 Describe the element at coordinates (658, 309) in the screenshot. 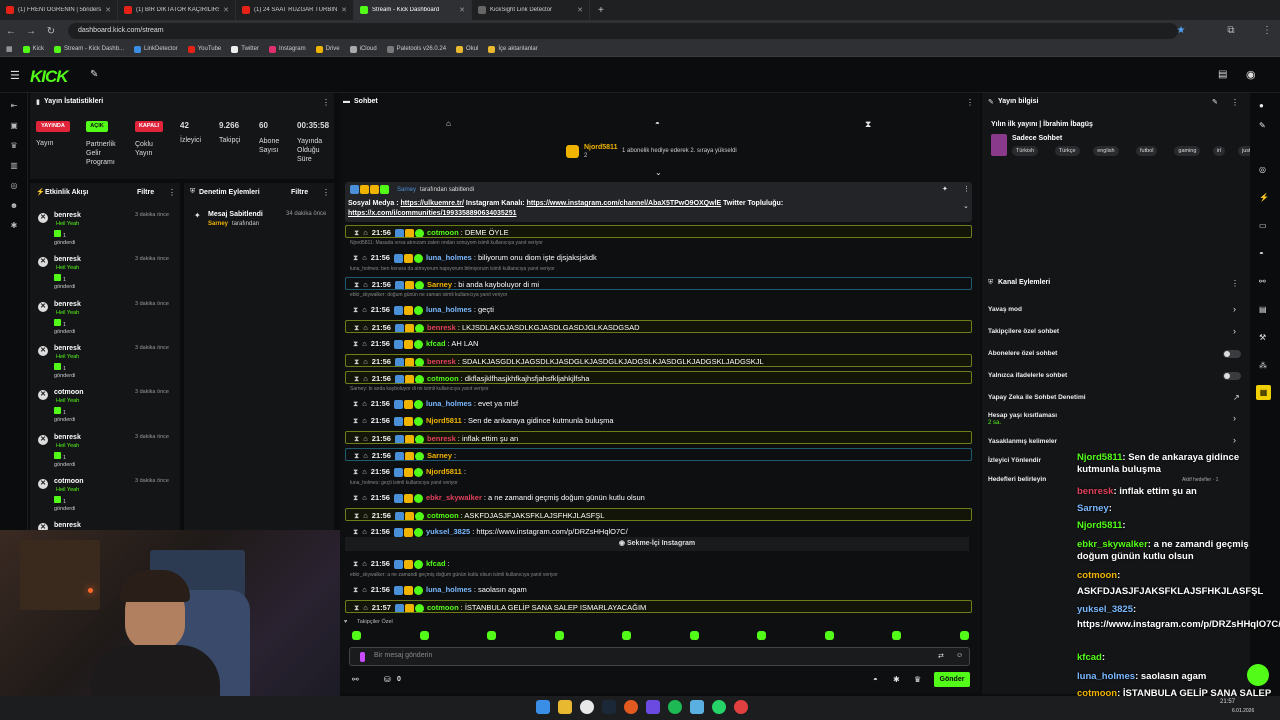

I see `chat-message: ⧗ ⌂ 21:56 luna_holmes: geçti` at that location.